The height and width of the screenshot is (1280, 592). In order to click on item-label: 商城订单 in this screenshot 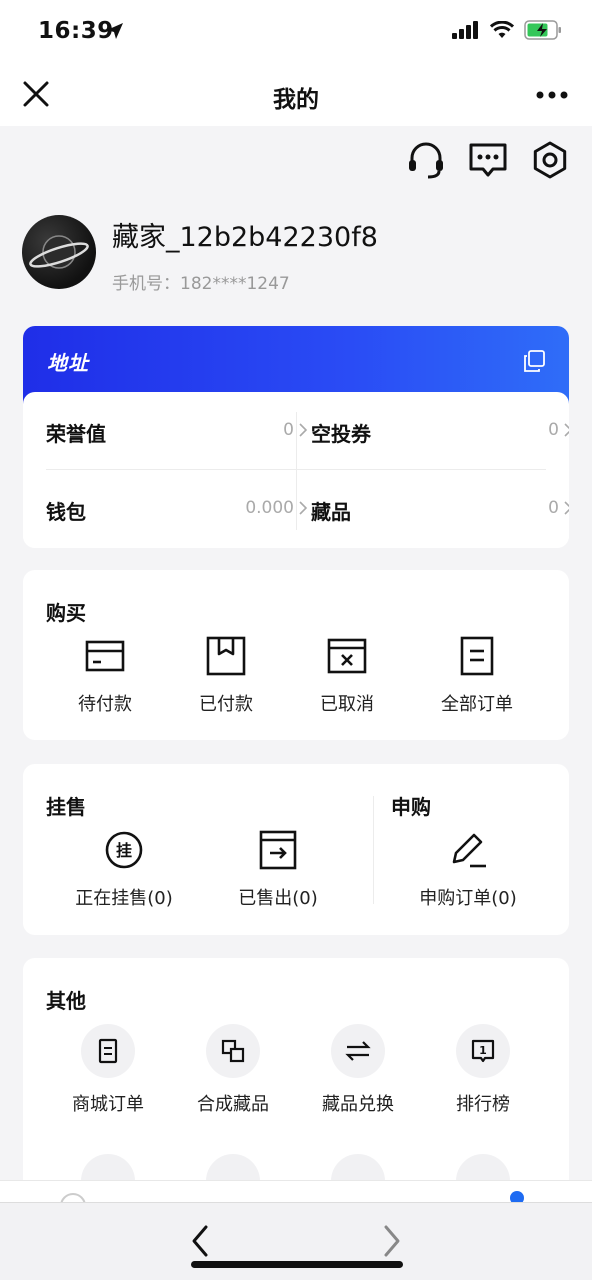, I will do `click(108, 1104)`.